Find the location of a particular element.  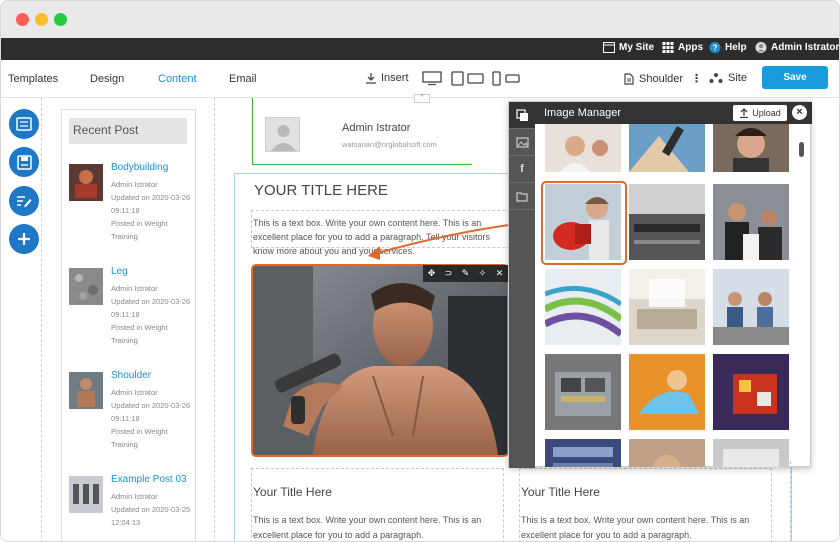

gallery-icon is located at coordinates (521, 114).